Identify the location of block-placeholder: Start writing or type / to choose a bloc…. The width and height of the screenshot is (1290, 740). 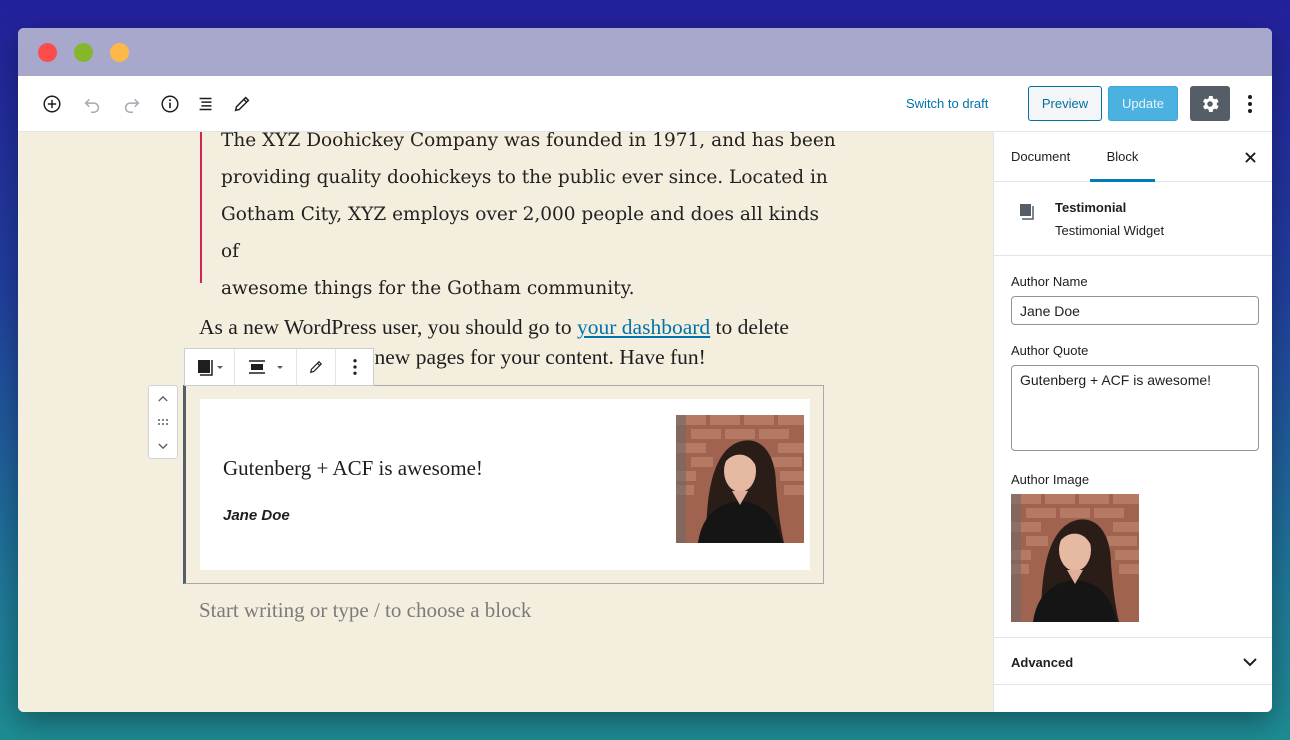
(365, 610).